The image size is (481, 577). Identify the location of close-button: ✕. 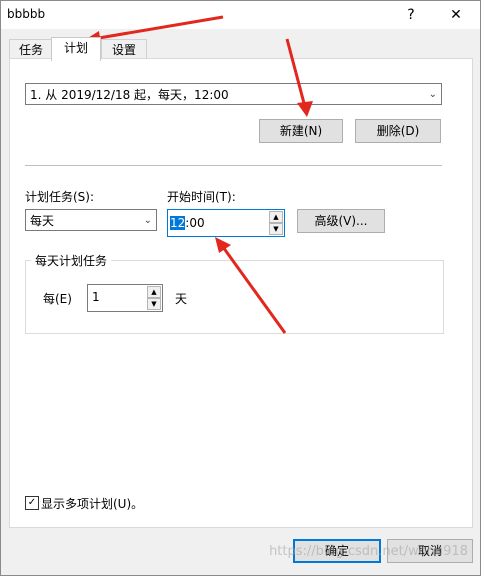
(456, 15).